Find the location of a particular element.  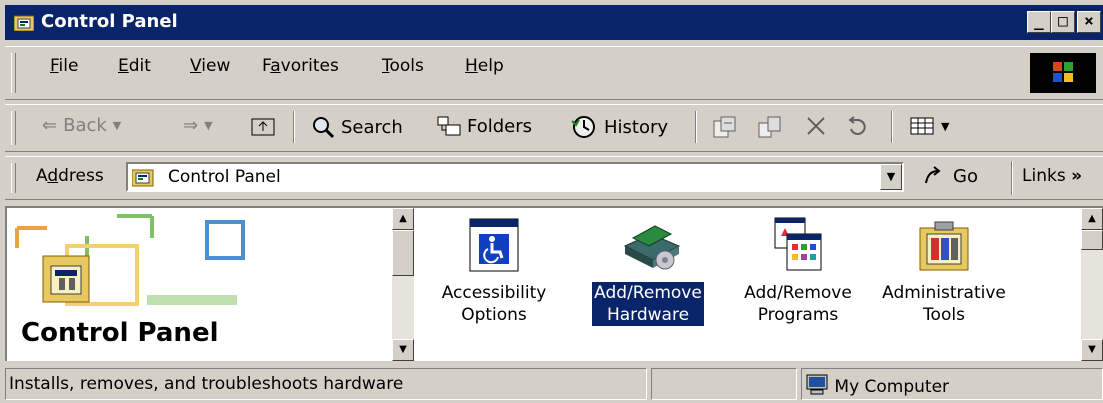

address-dropdown-button: ▼ is located at coordinates (891, 177).